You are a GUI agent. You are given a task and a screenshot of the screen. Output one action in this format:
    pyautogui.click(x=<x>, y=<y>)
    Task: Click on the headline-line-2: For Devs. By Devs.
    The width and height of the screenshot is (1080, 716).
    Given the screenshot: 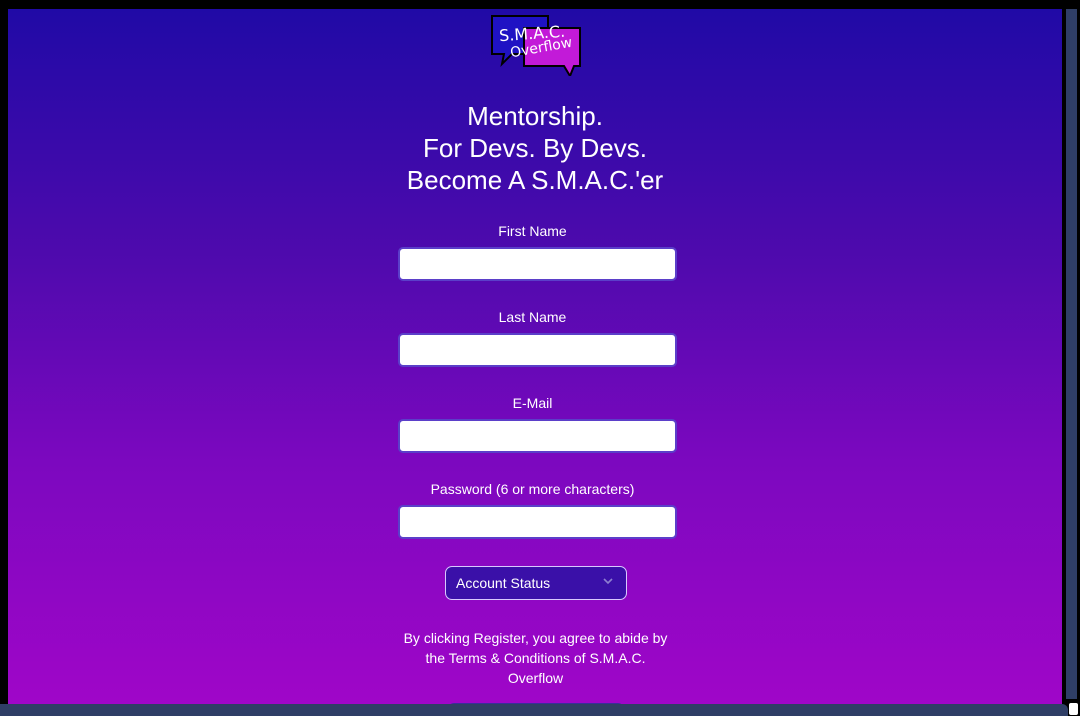 What is the action you would take?
    pyautogui.click(x=535, y=148)
    